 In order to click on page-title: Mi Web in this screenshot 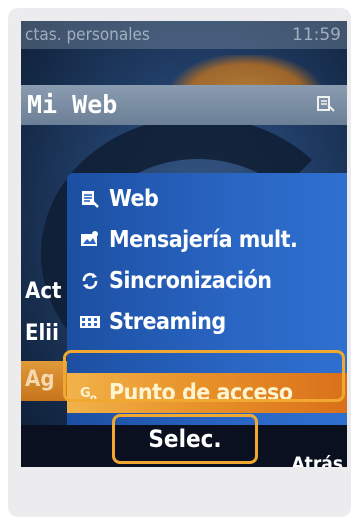, I will do `click(72, 104)`.